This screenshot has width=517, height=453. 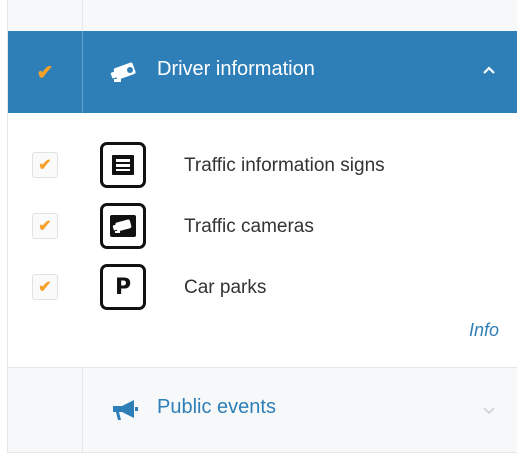 What do you see at coordinates (123, 165) in the screenshot?
I see `traffic-sign-icon` at bounding box center [123, 165].